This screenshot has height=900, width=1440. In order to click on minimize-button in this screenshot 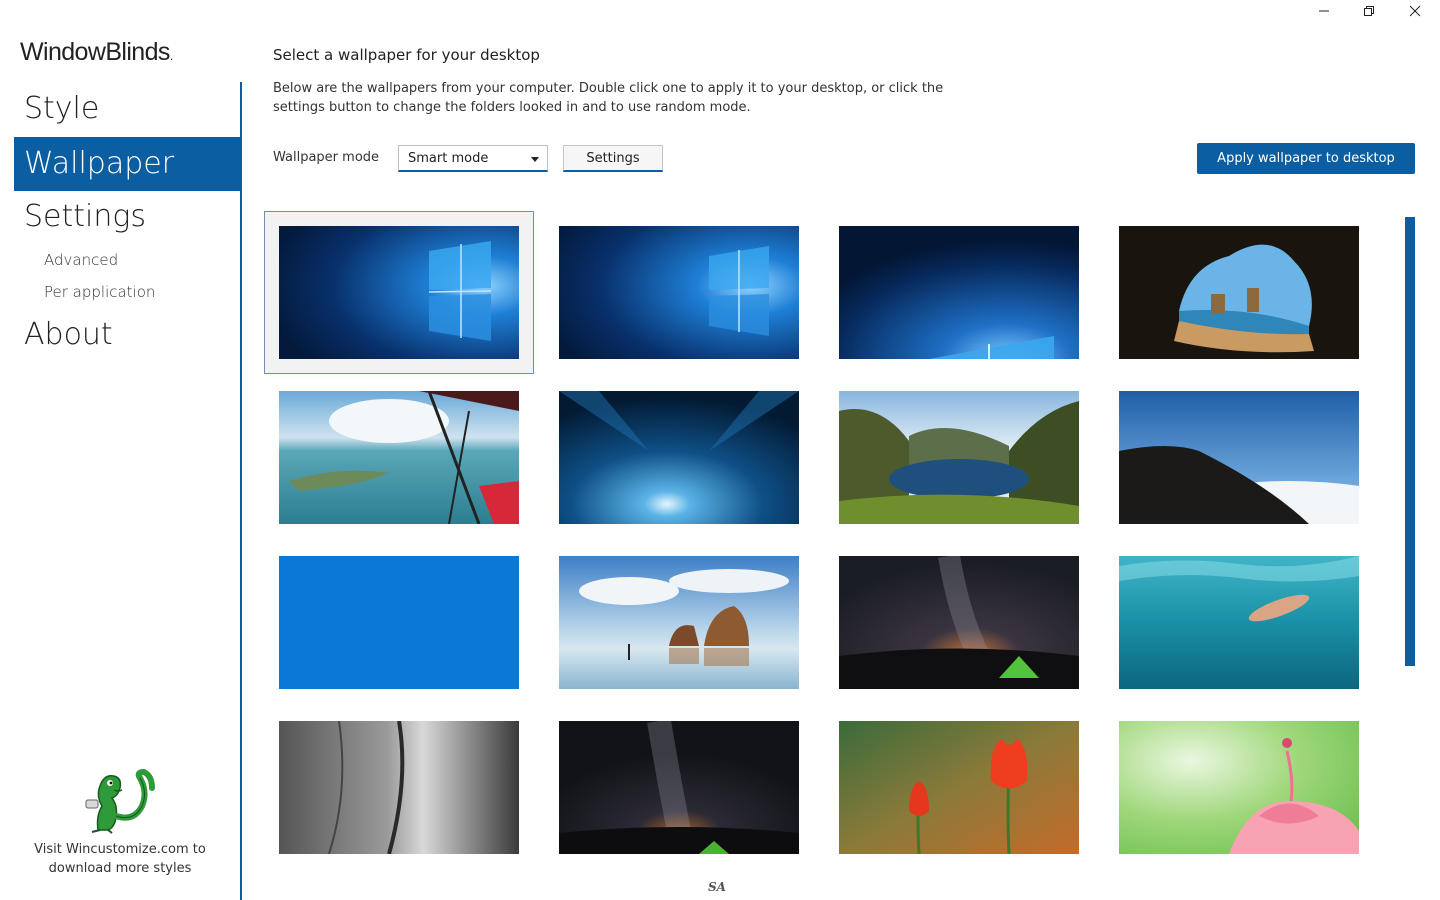, I will do `click(1324, 11)`.